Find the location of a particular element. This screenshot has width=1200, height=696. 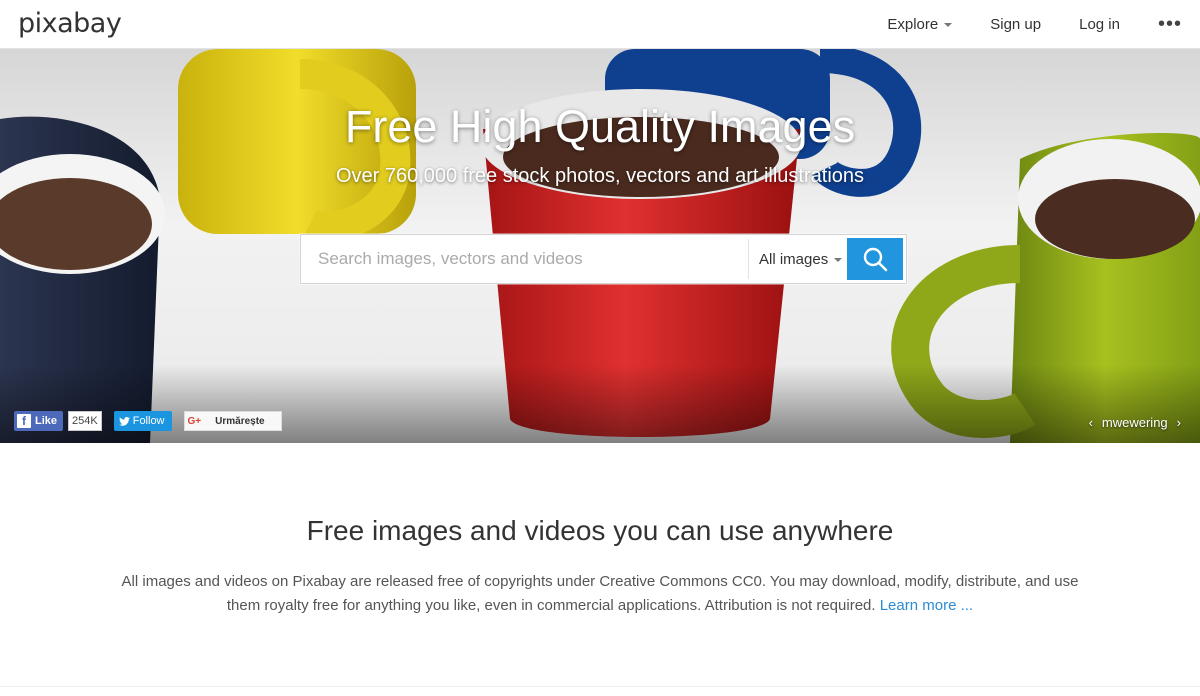

facebook-like-count: 254K is located at coordinates (85, 421).